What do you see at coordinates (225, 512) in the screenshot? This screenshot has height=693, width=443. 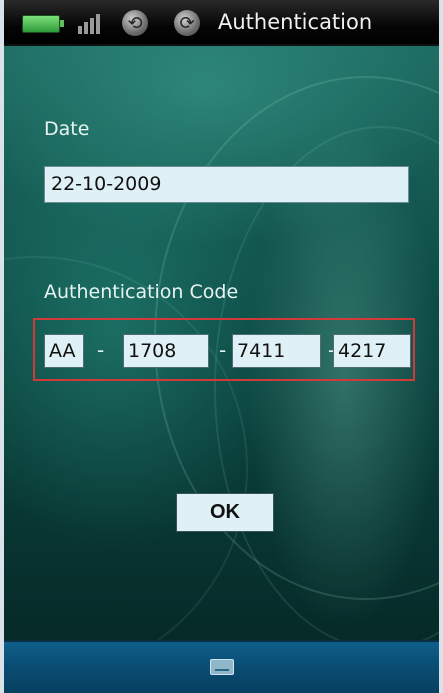 I see `ok-button: OK` at bounding box center [225, 512].